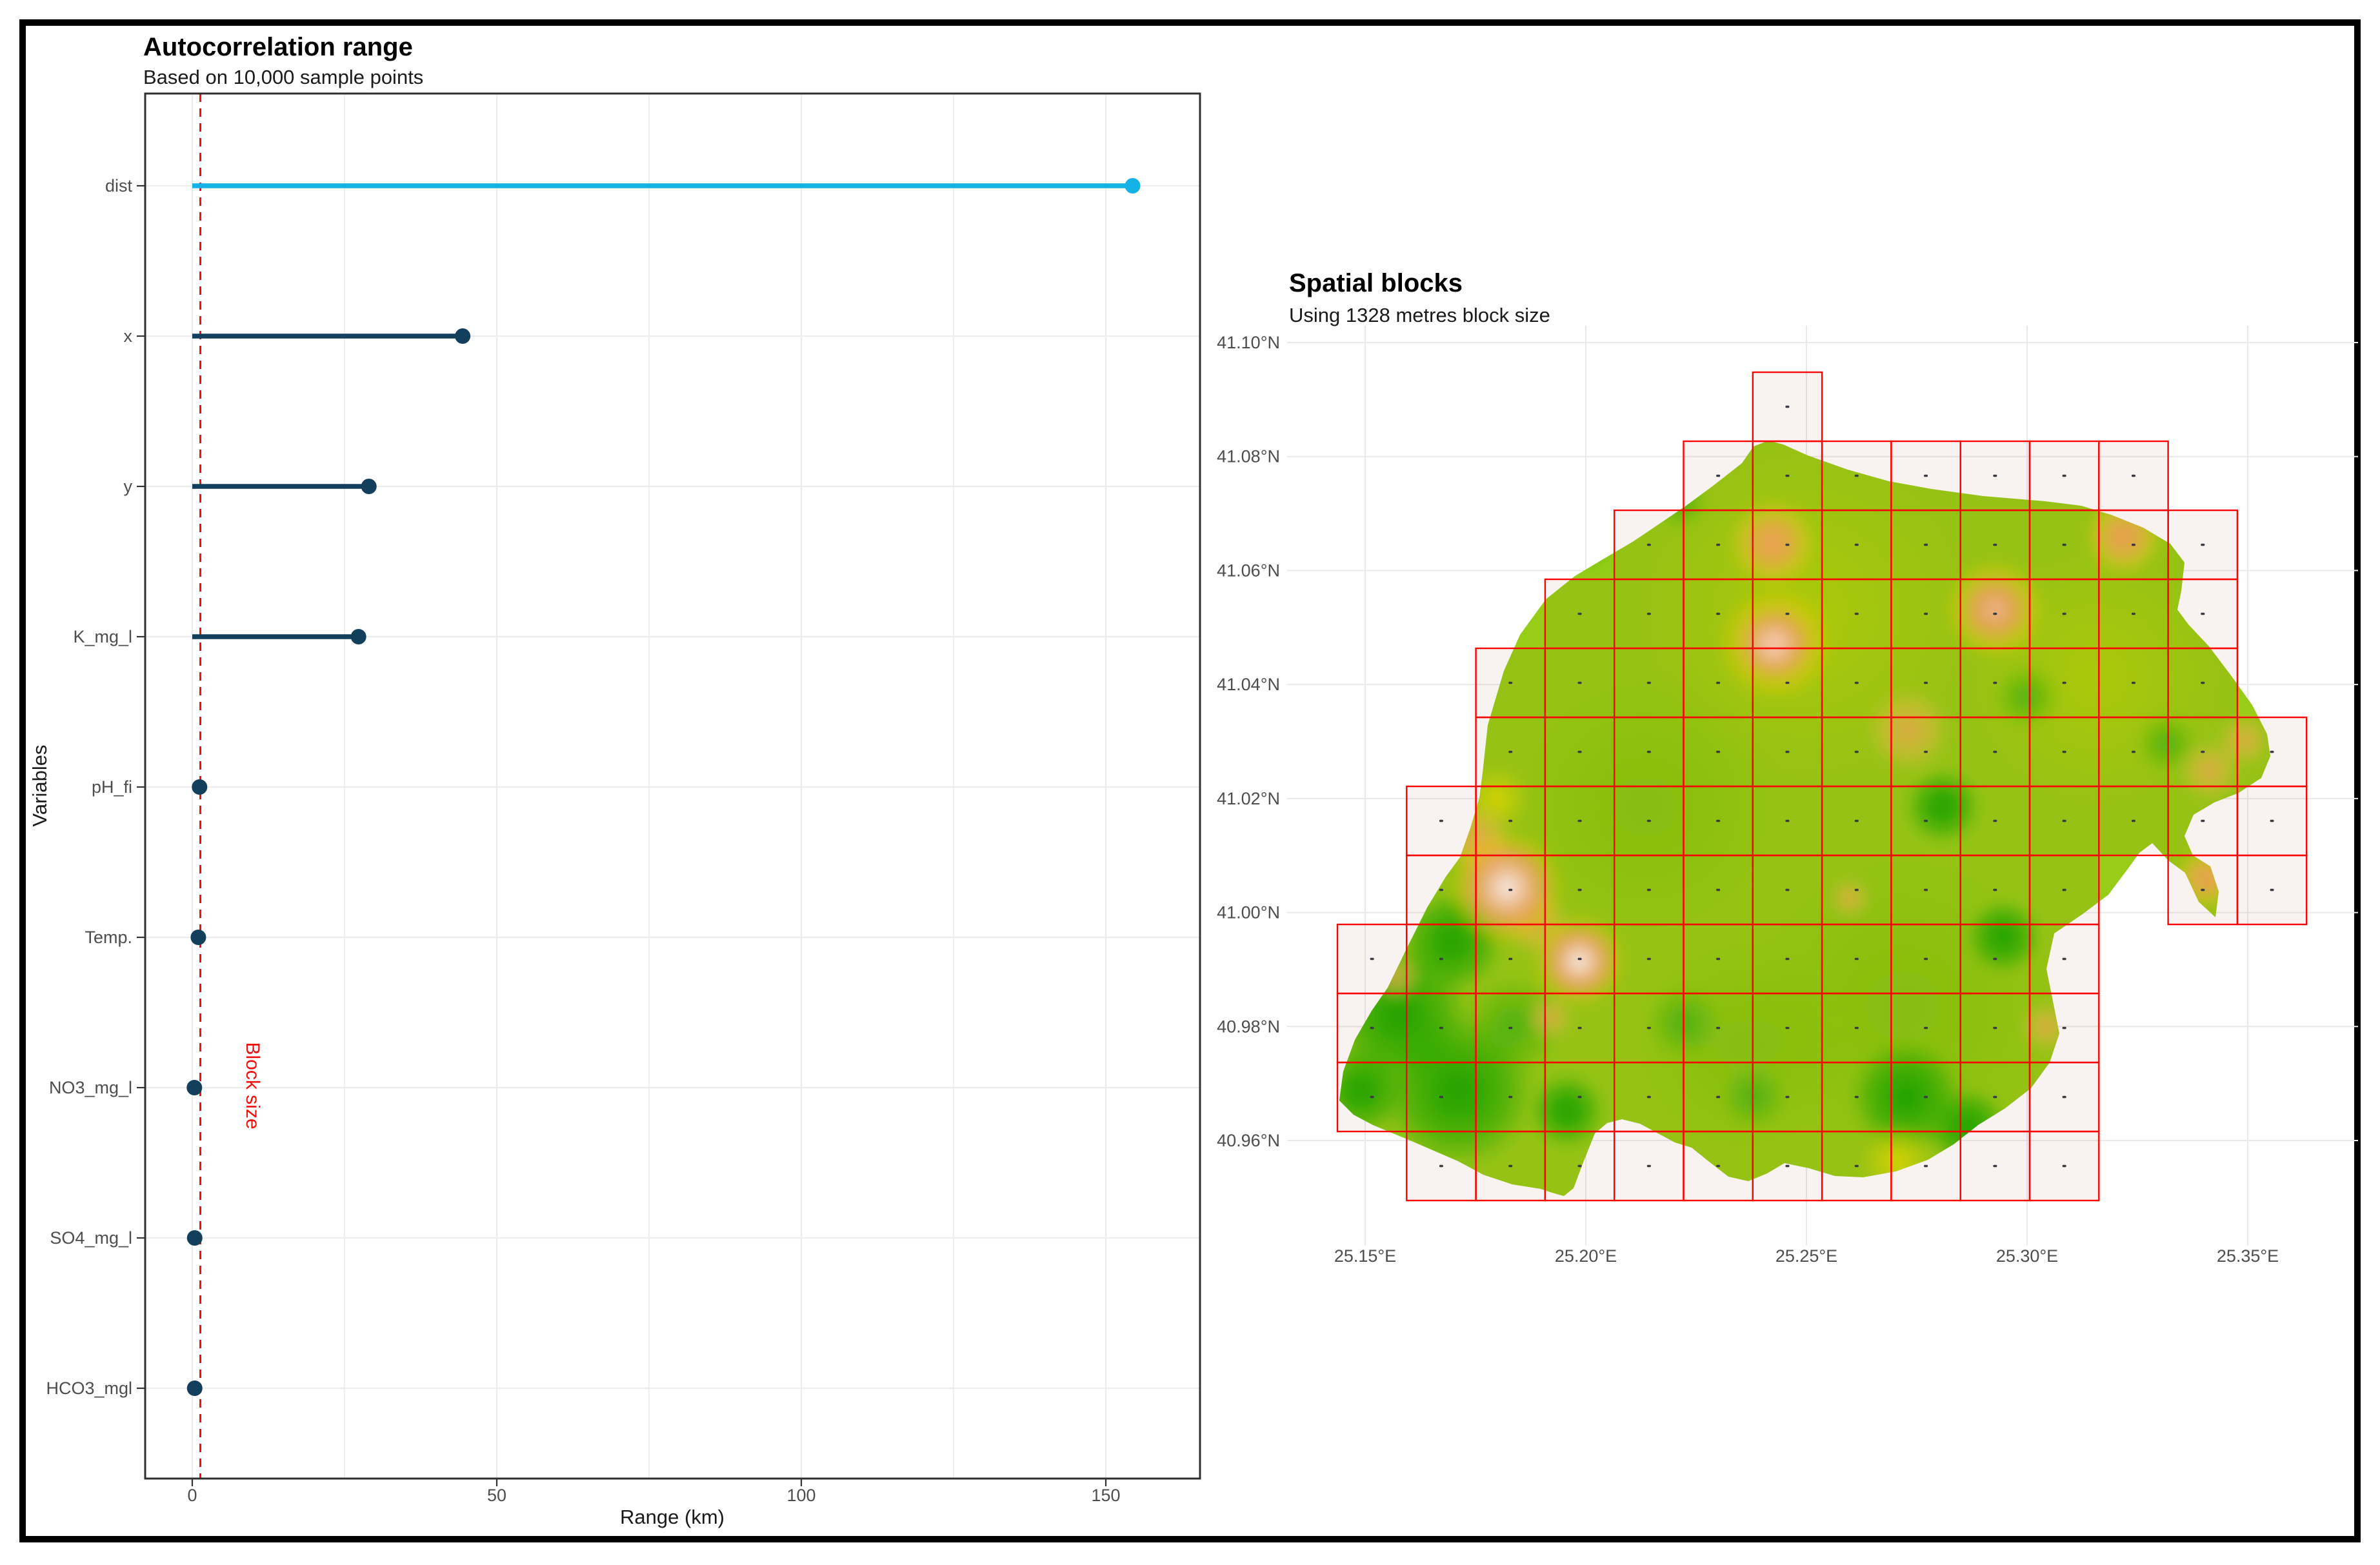 The image size is (2380, 1565). Describe the element at coordinates (278, 47) in the screenshot. I see `left-plot-title: Autocorrelation range` at that location.